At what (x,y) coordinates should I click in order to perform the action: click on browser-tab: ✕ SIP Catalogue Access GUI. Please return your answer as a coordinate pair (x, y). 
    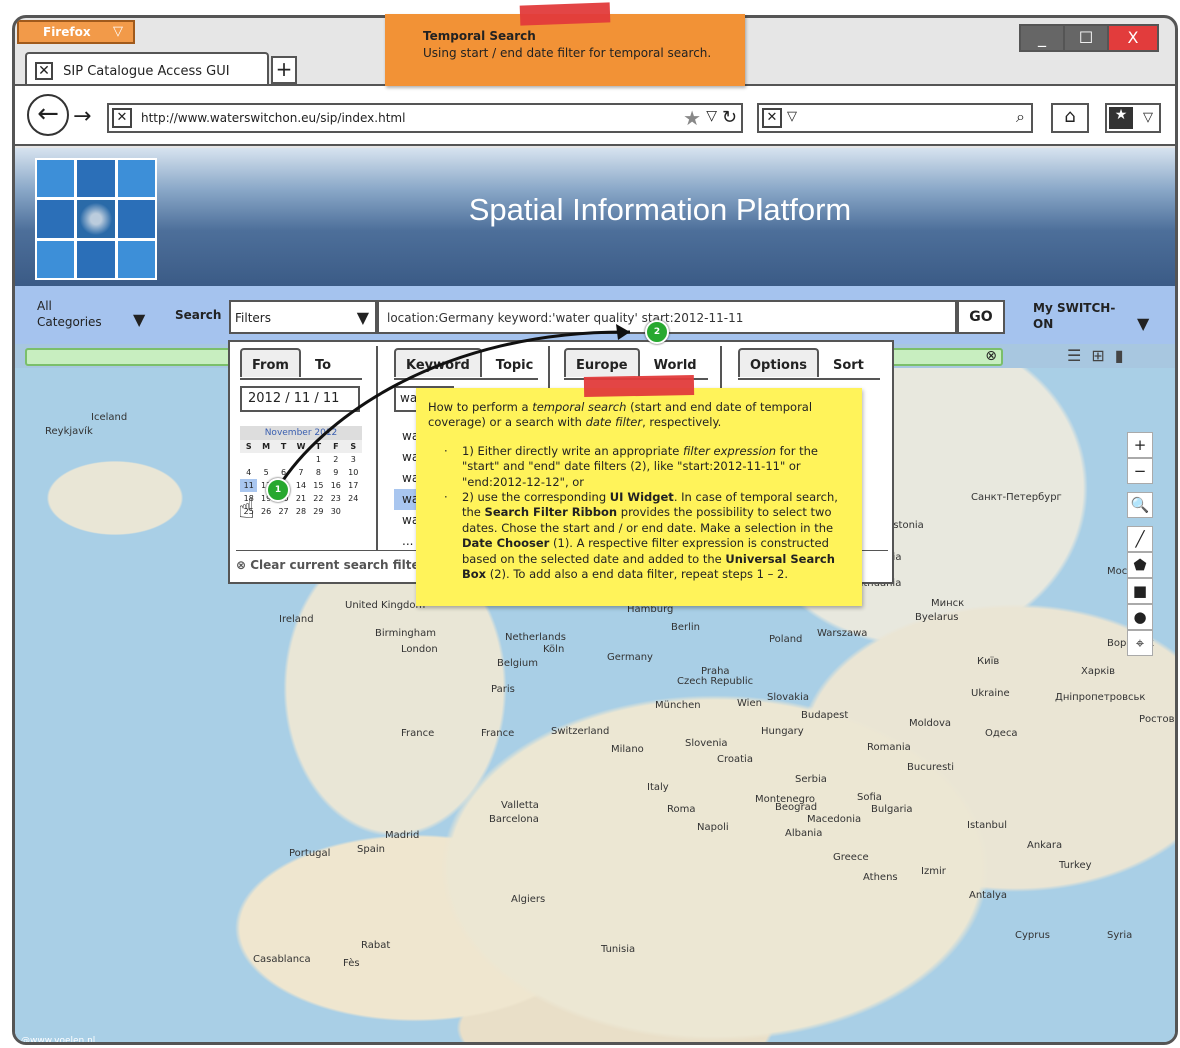
    Looking at the image, I should click on (147, 69).